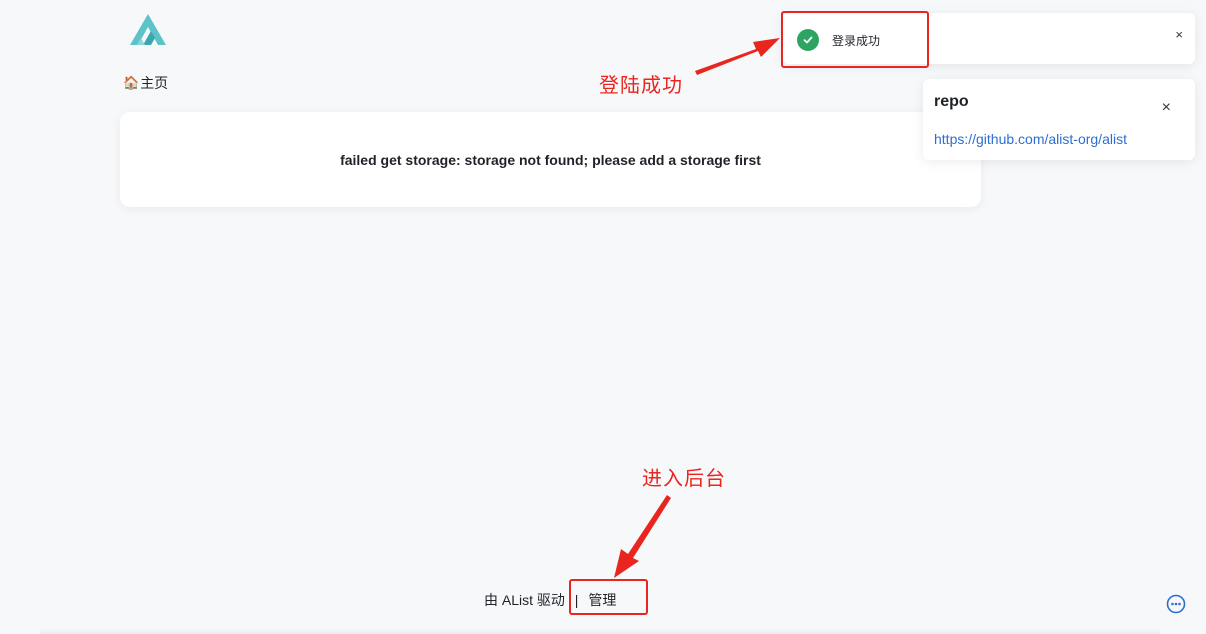  What do you see at coordinates (737, 56) in the screenshot?
I see `annotation-arrow-toast` at bounding box center [737, 56].